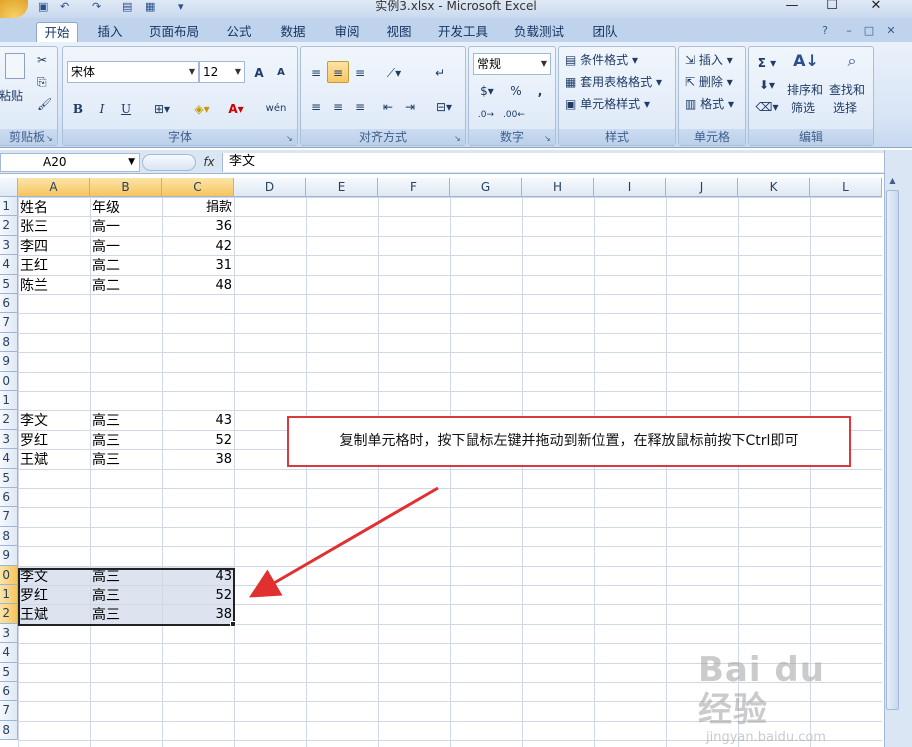  I want to click on merge-center-icon: ⊟▾, so click(444, 106).